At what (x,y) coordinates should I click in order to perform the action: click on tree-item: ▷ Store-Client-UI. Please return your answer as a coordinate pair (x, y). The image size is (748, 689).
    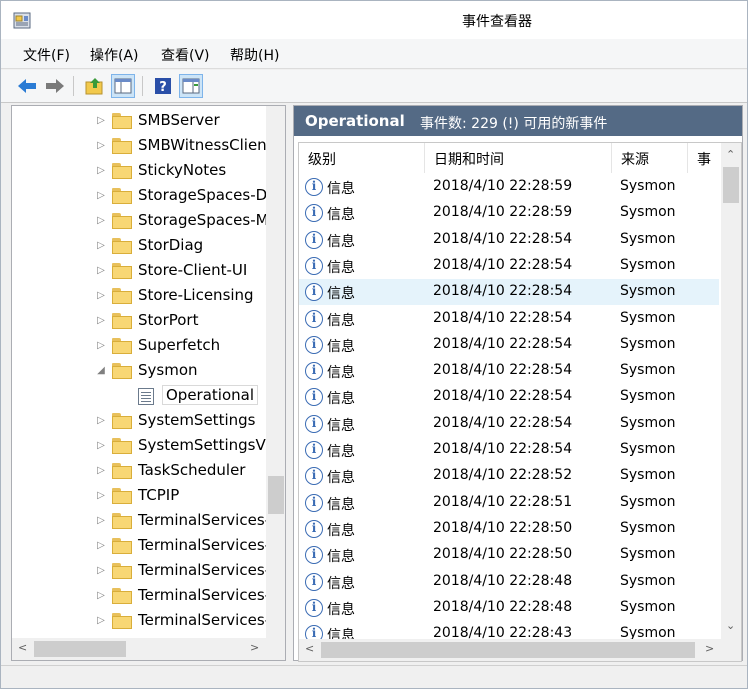
    Looking at the image, I should click on (139, 271).